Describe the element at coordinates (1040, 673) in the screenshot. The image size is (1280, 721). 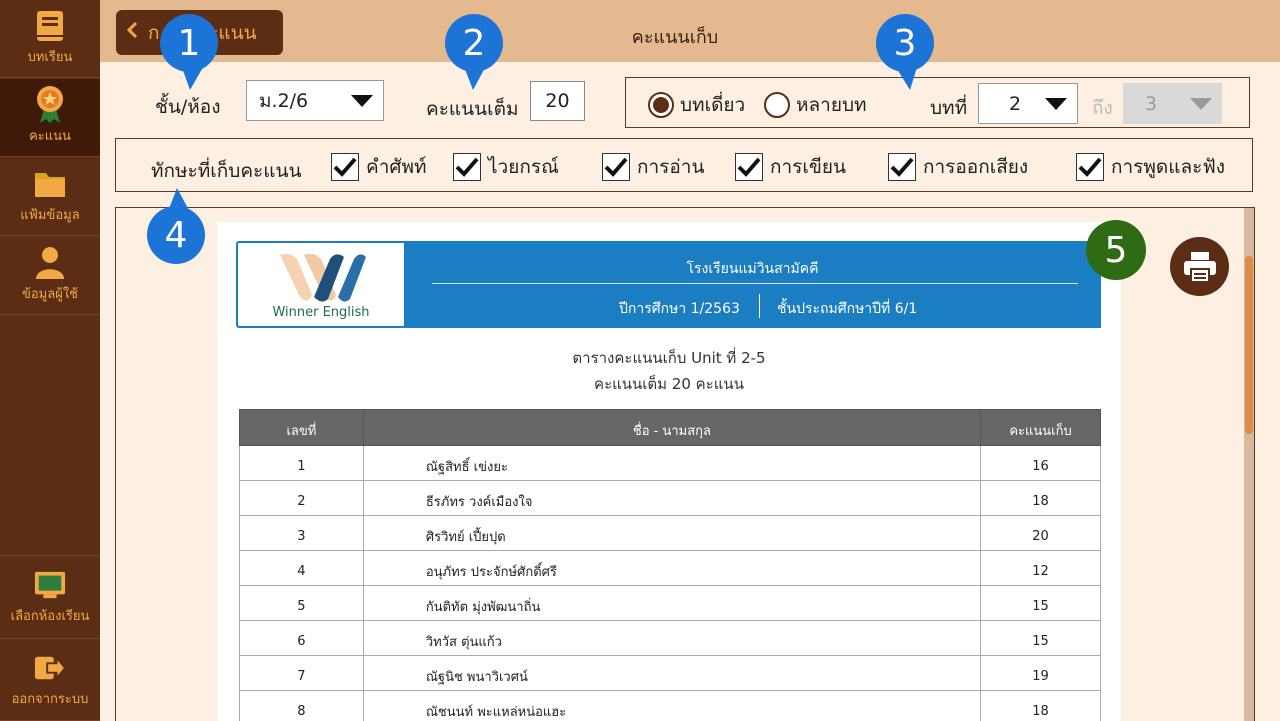
I see `cell-score: 19` at that location.